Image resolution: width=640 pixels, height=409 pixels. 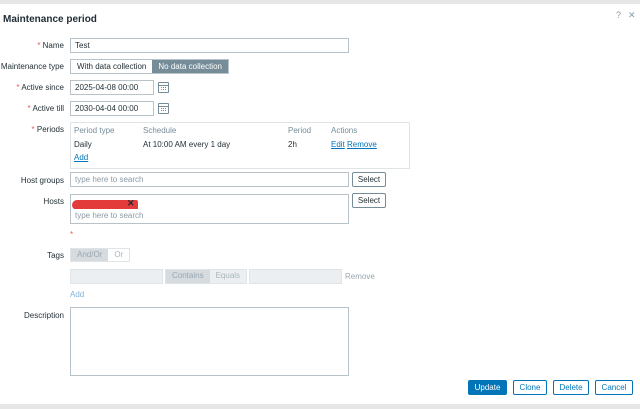 What do you see at coordinates (77, 294) in the screenshot?
I see `add-tag-link: Add` at bounding box center [77, 294].